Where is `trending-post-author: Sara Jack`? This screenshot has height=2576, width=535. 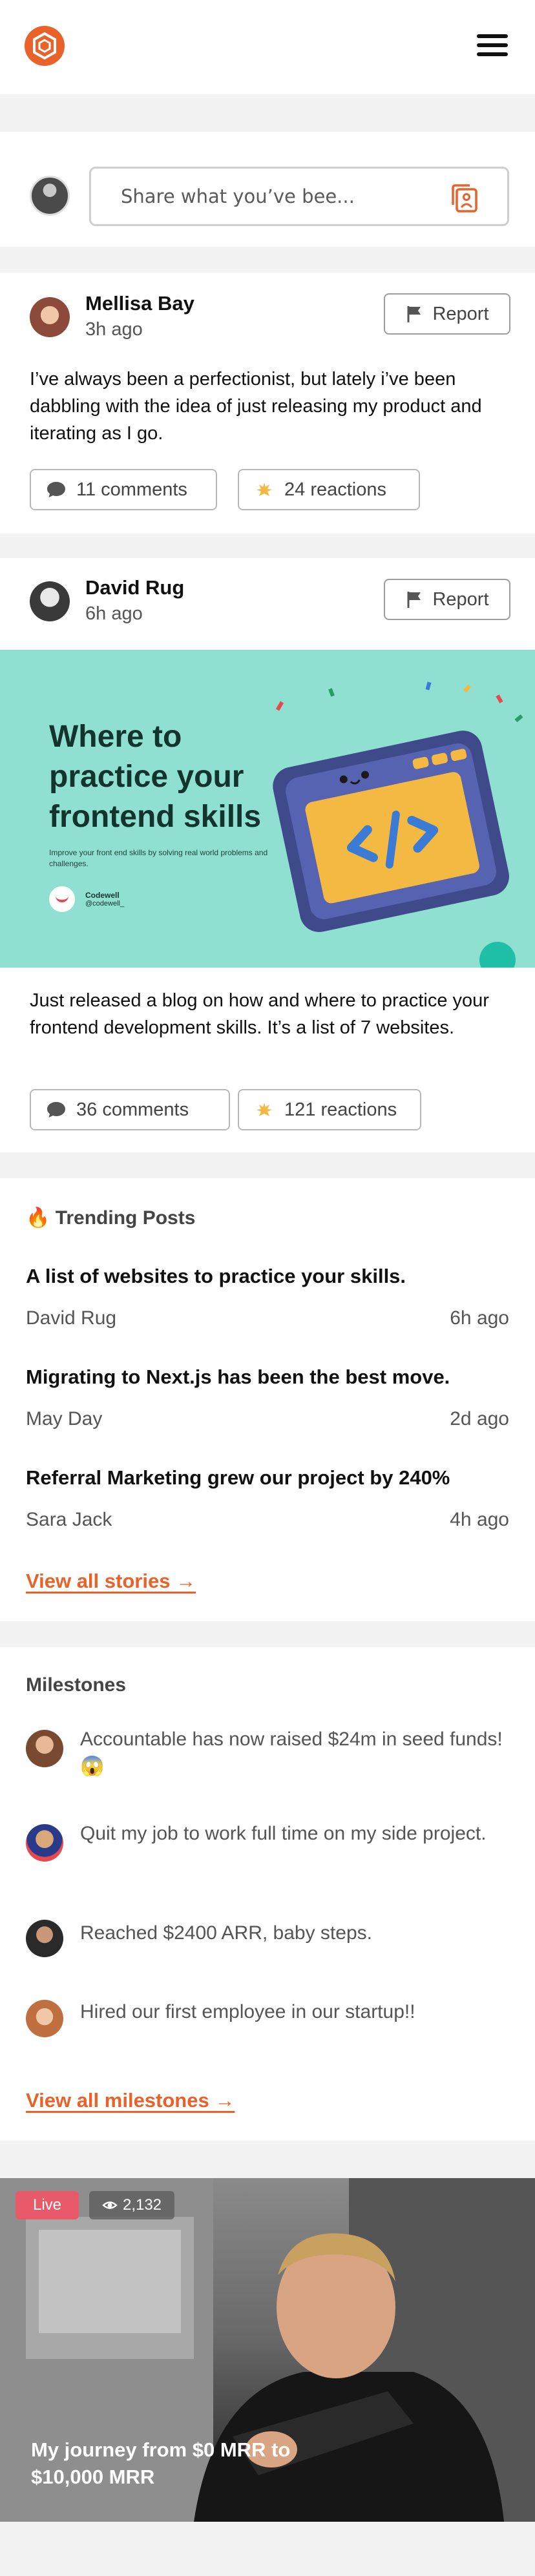 trending-post-author: Sara Jack is located at coordinates (69, 1519).